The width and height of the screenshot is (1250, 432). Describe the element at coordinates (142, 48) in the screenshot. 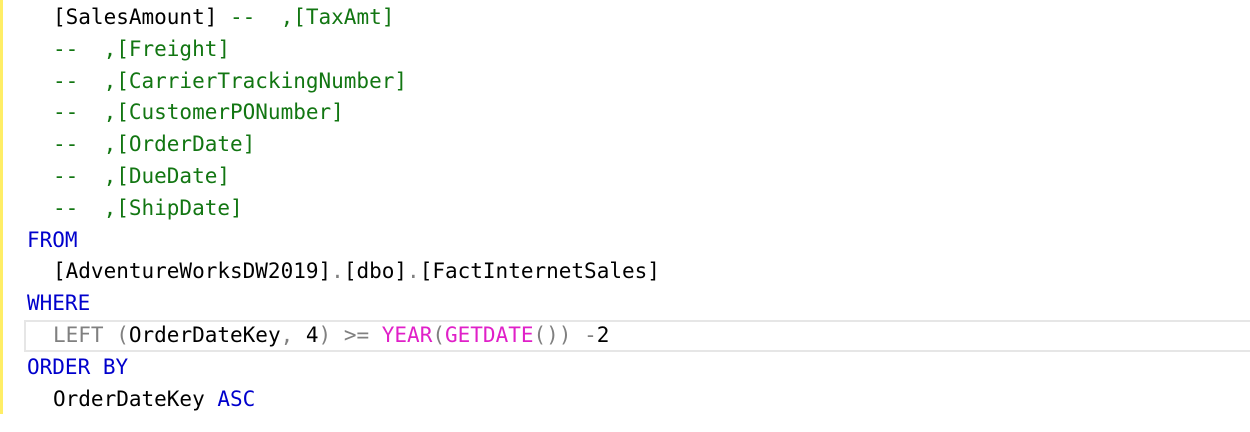

I see `code-token: -- ,[Freight]` at that location.